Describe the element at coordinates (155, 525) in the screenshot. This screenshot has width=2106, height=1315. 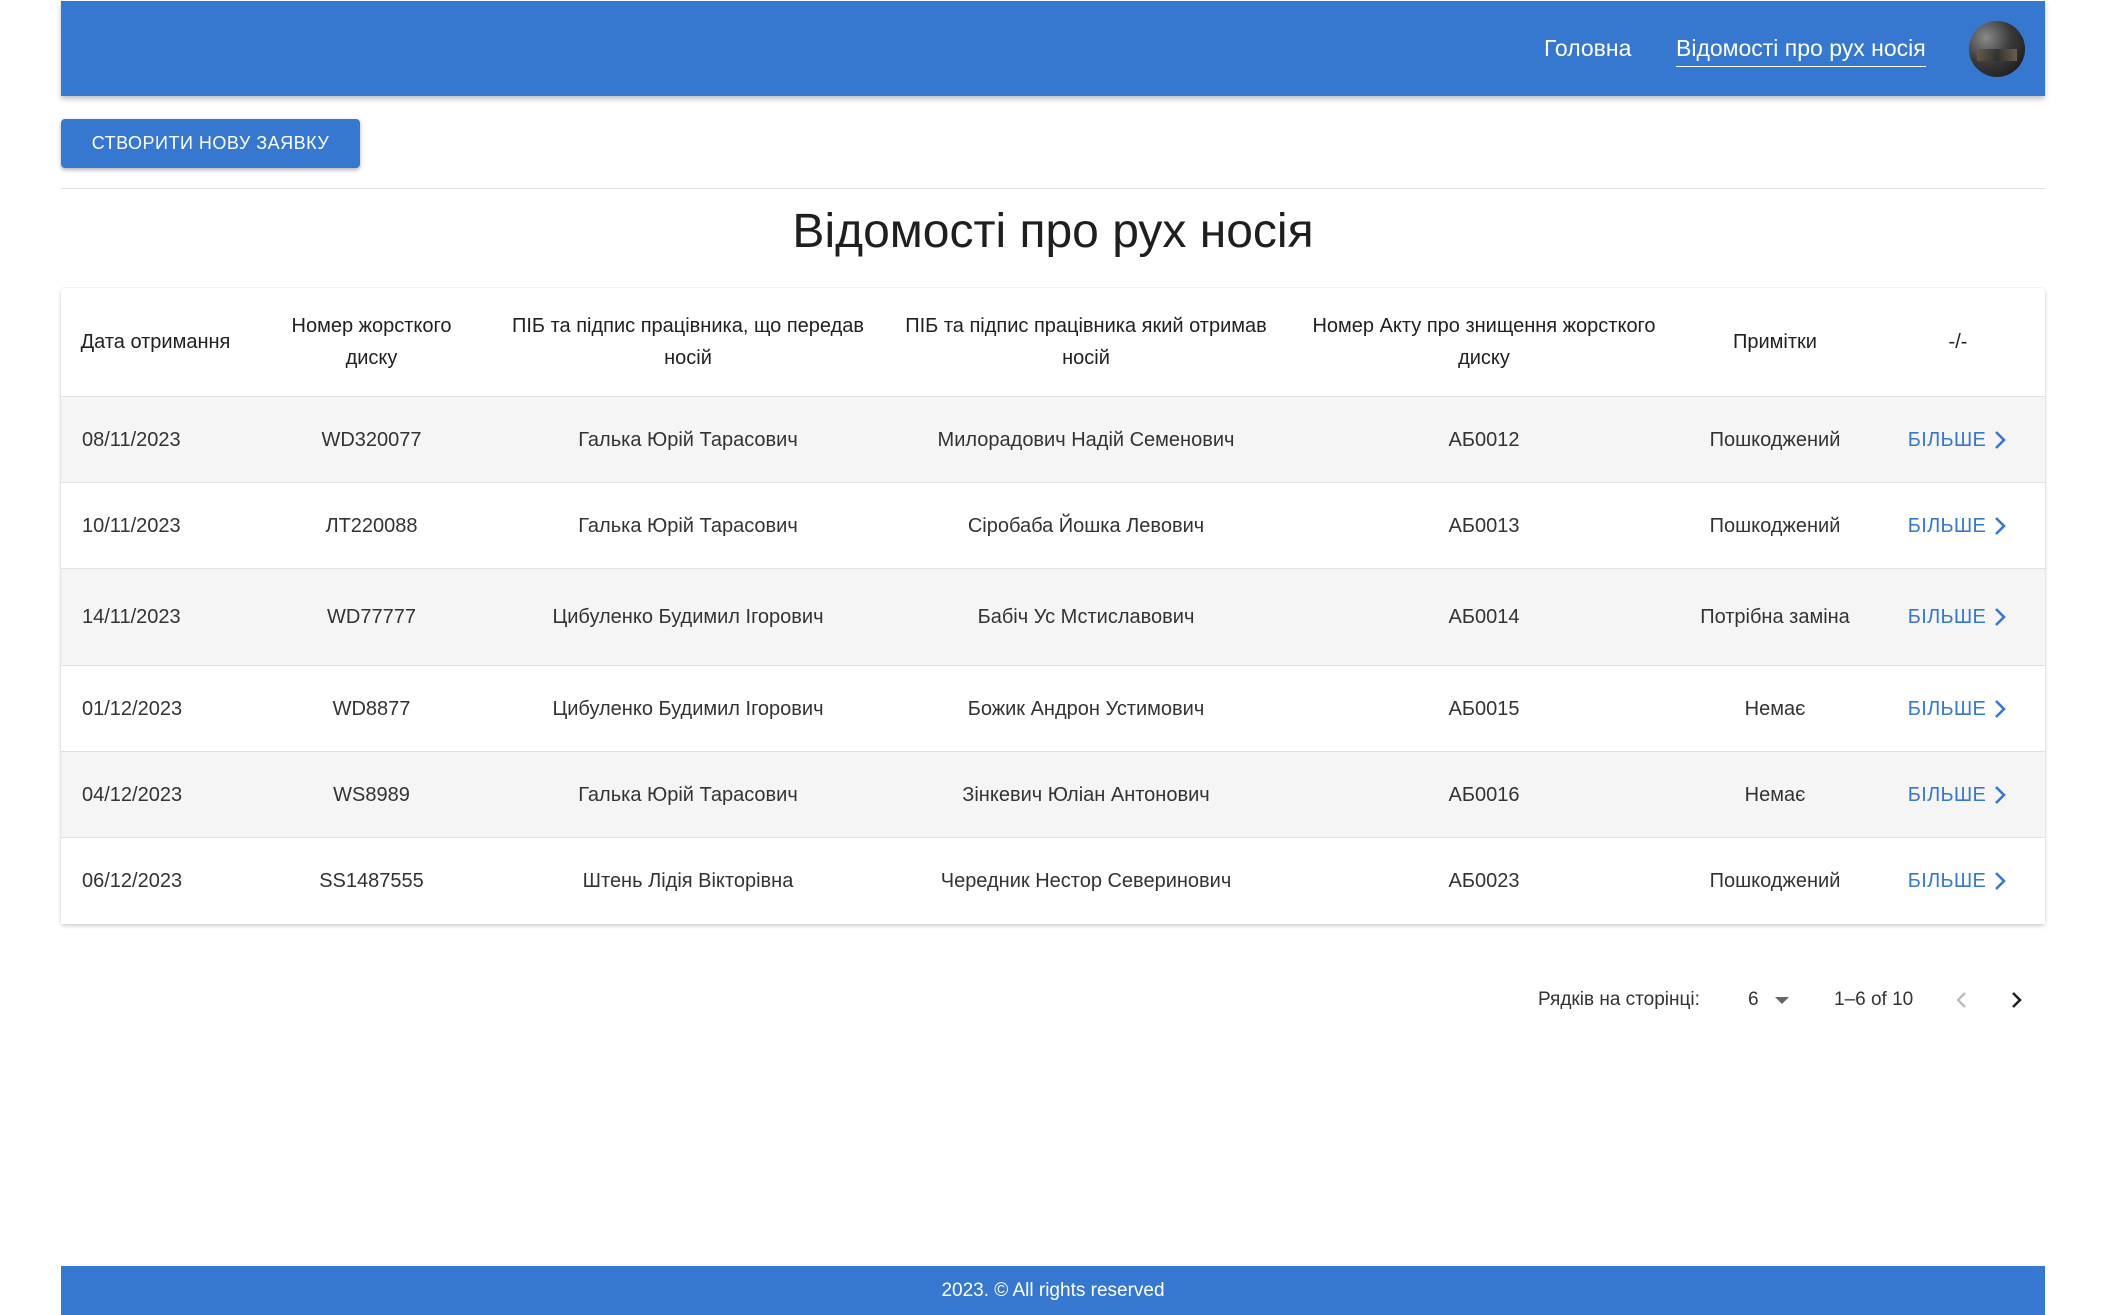
I see `cell-date: 10/11/2023` at that location.